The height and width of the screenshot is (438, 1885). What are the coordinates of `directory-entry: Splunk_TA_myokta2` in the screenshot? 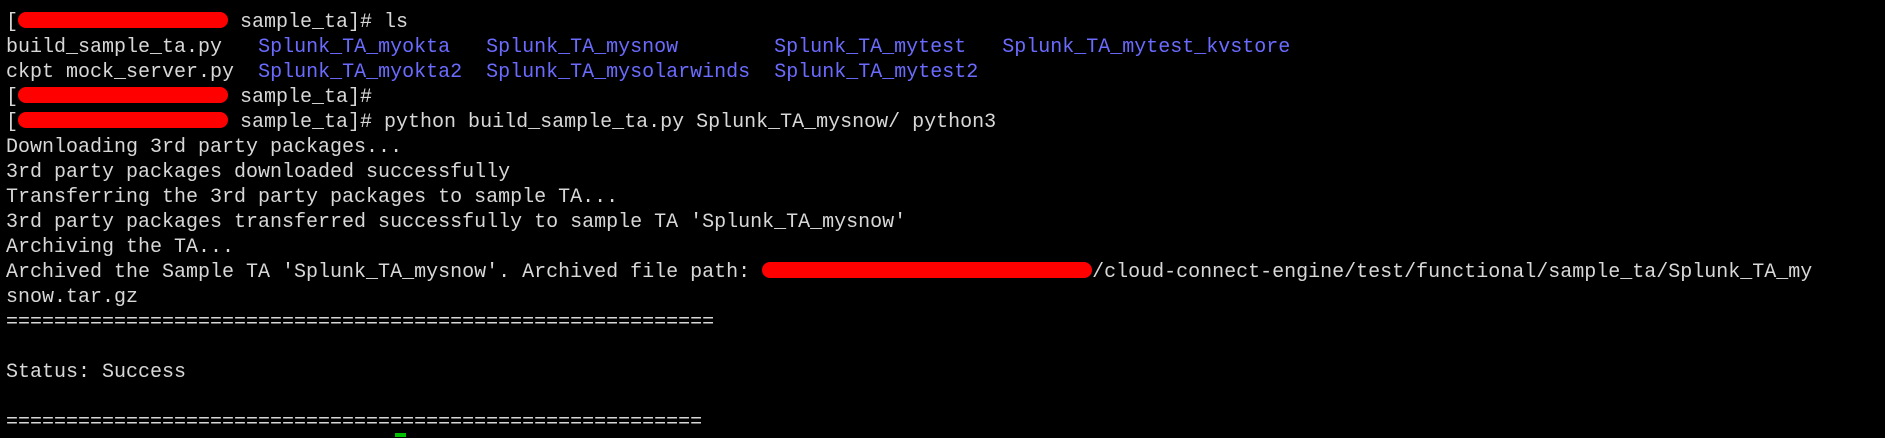 It's located at (360, 72).